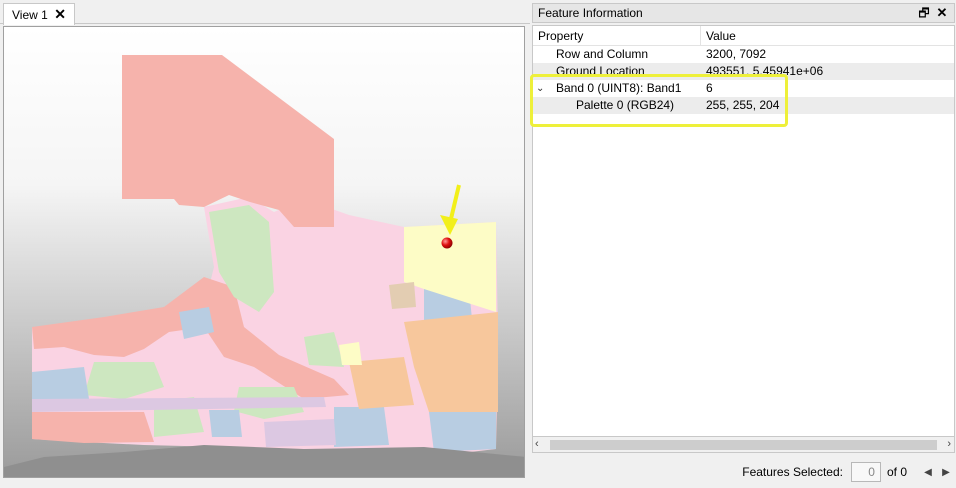  Describe the element at coordinates (619, 88) in the screenshot. I see `row-property: Band 0 (UINT8): Band1` at that location.